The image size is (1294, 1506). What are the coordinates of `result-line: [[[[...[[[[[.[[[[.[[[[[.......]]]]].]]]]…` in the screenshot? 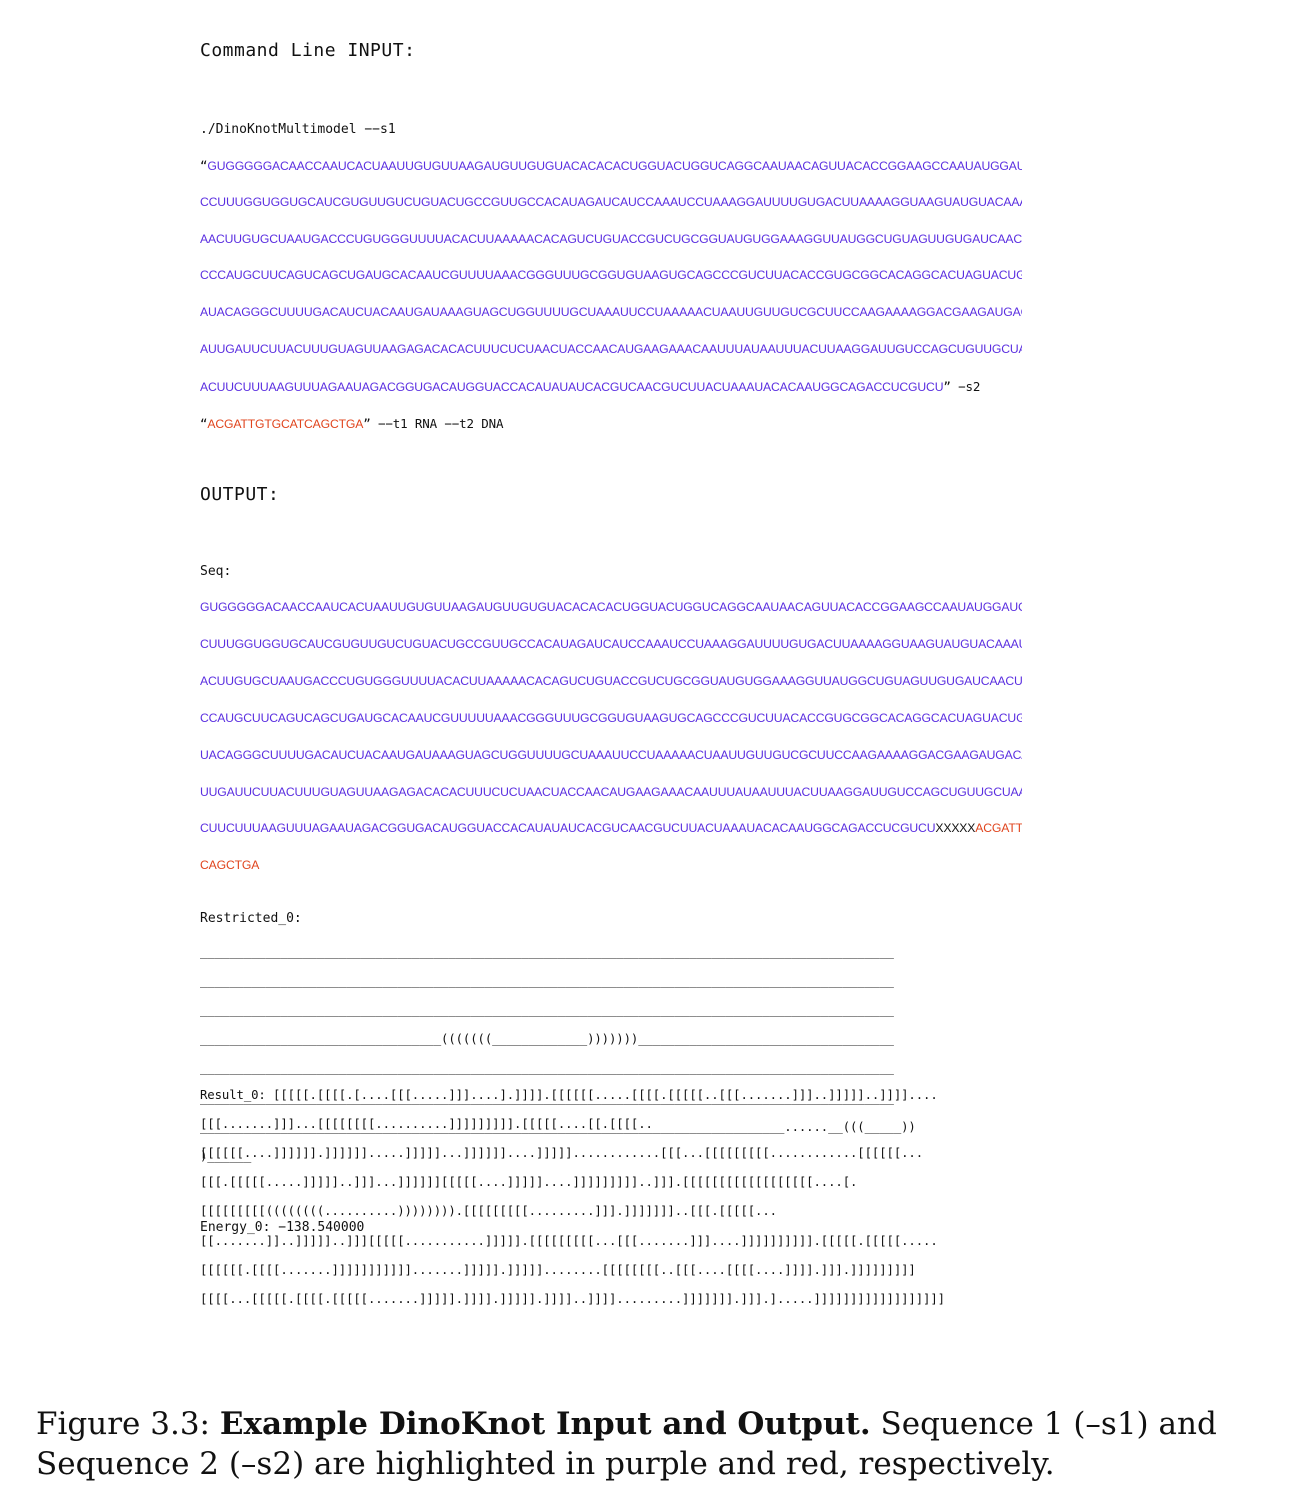 It's located at (572, 1298).